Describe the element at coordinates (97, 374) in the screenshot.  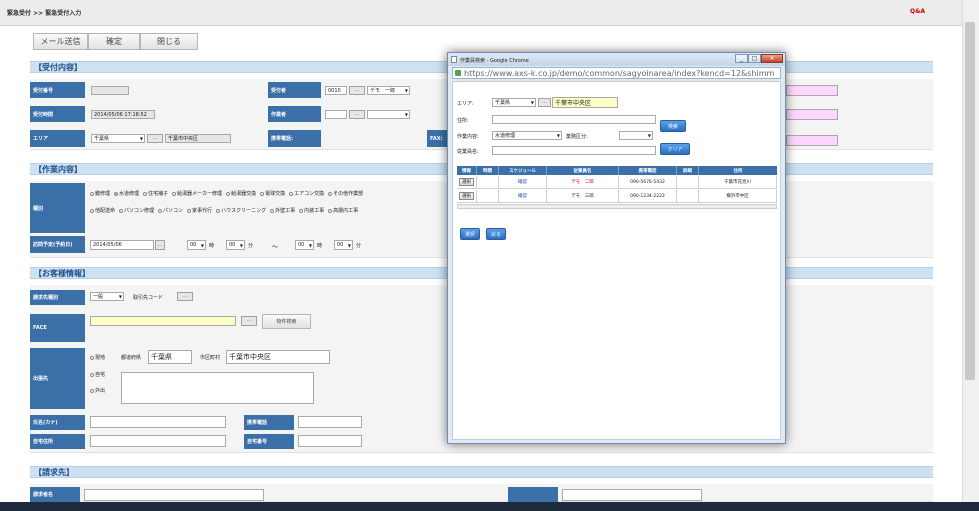
I see `destination-option-home: 自宅` at that location.